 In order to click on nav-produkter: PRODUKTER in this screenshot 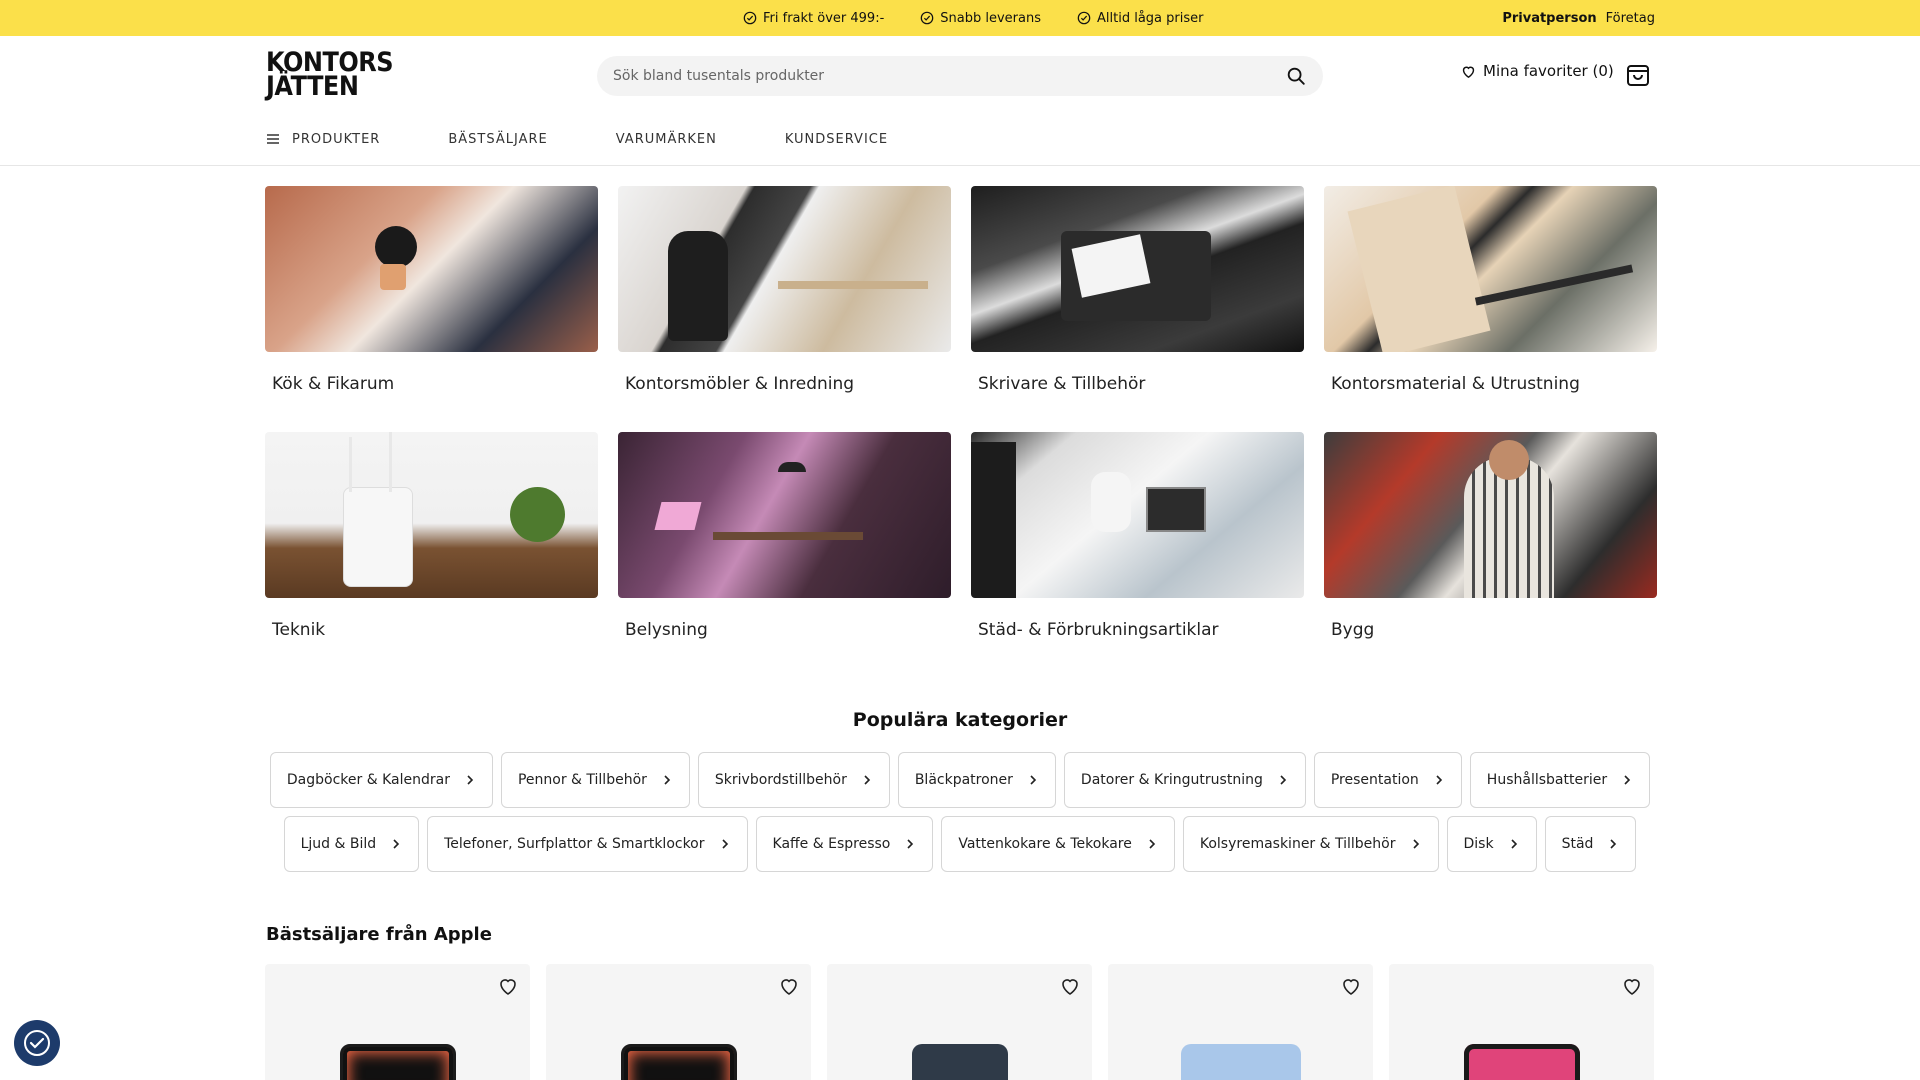, I will do `click(323, 139)`.